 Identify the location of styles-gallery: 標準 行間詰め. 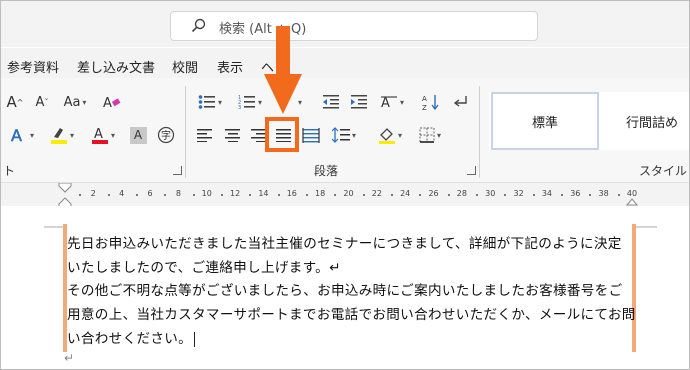
(589, 121).